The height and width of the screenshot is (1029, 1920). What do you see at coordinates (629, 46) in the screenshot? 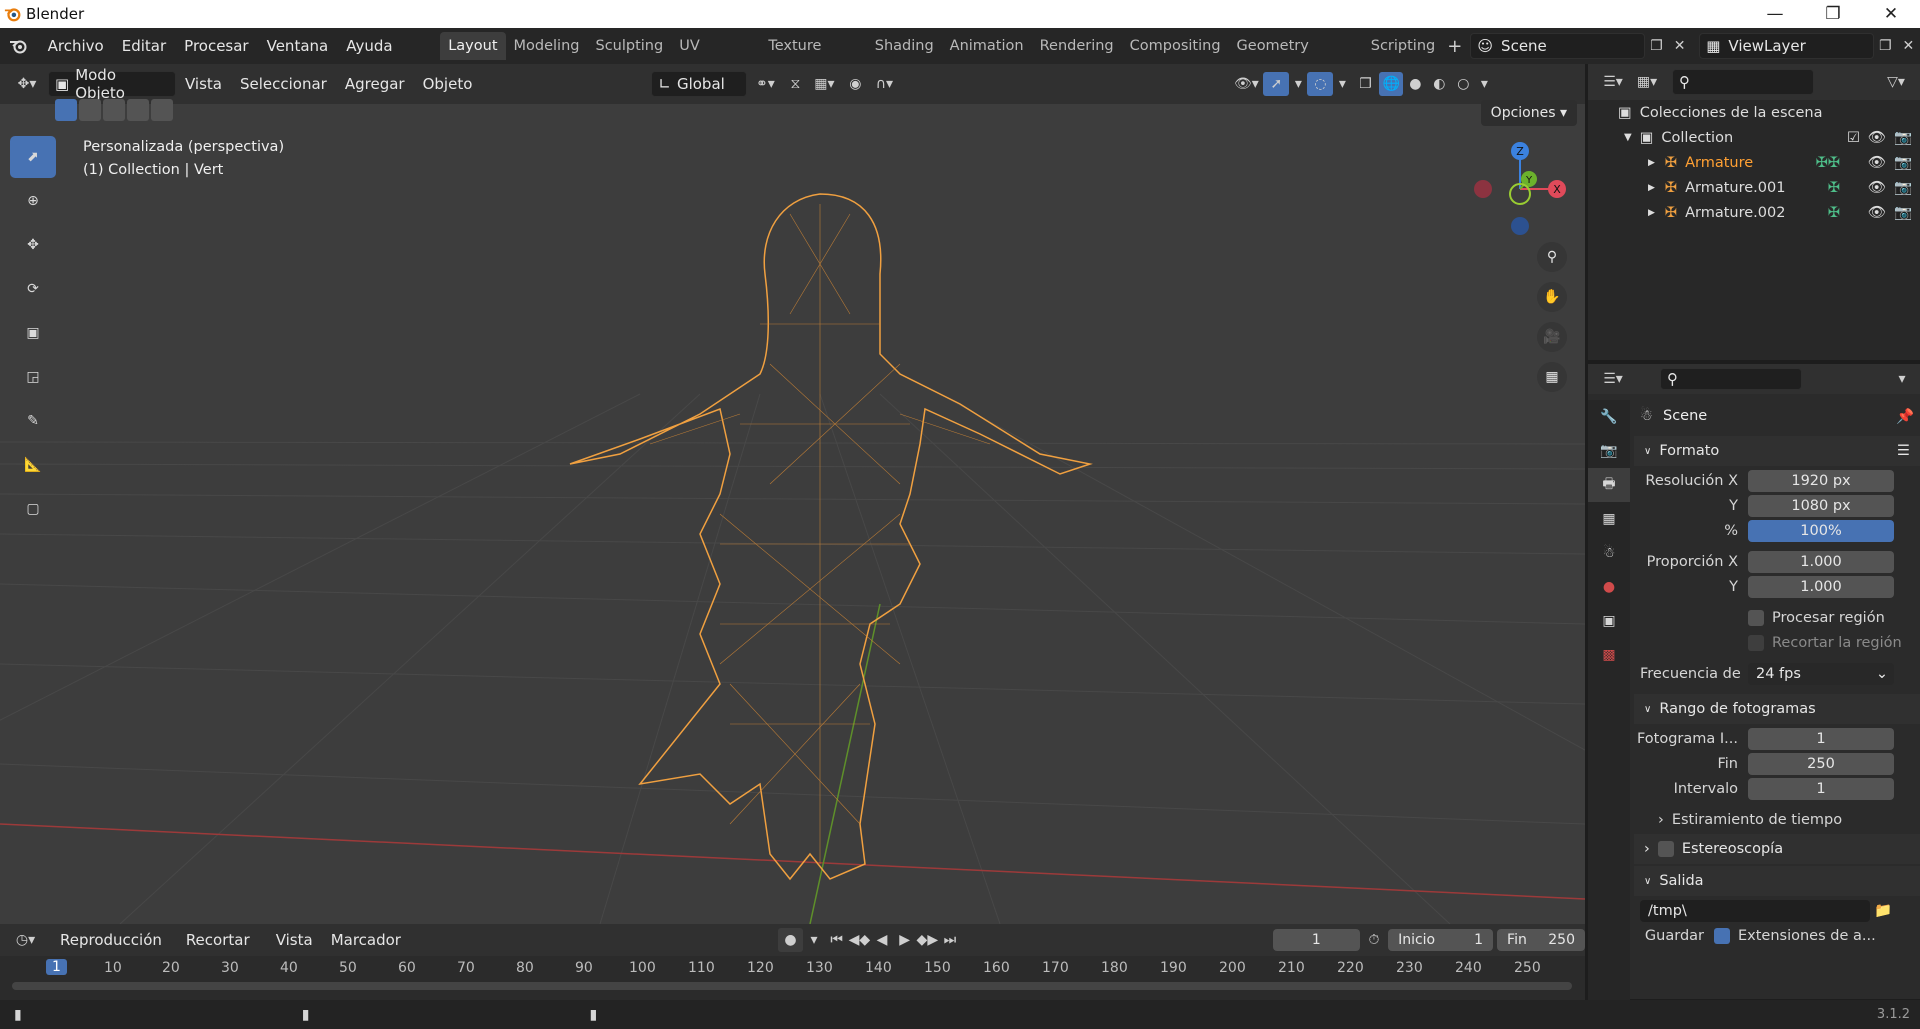
I see `tab-sculpting: Sculpting` at bounding box center [629, 46].